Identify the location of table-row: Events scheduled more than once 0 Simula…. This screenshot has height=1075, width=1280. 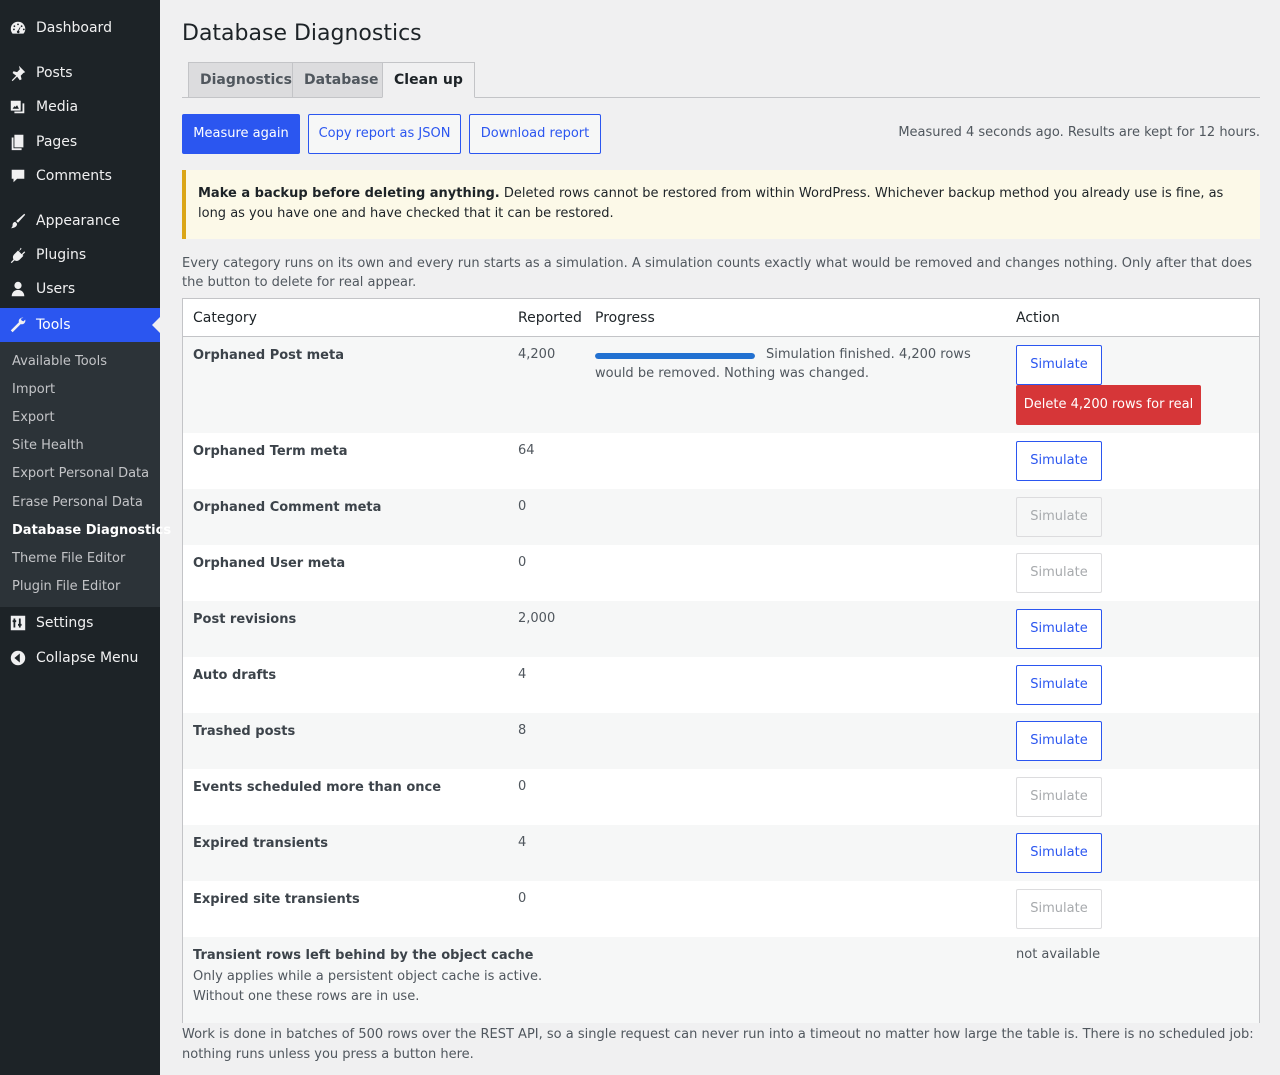
(721, 797).